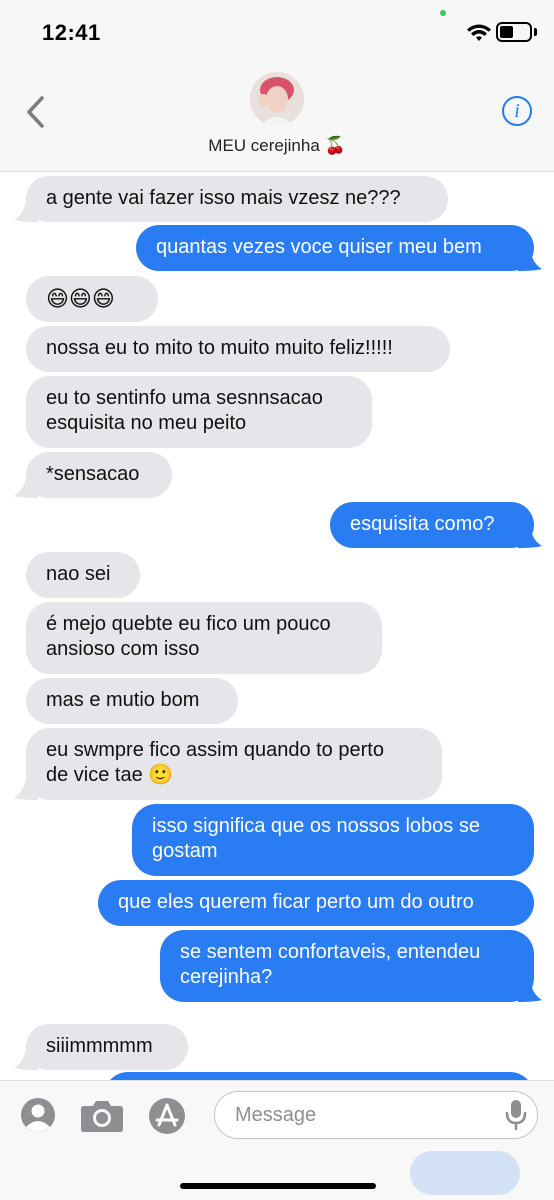  What do you see at coordinates (78, 574) in the screenshot?
I see `message-text: nao sei` at bounding box center [78, 574].